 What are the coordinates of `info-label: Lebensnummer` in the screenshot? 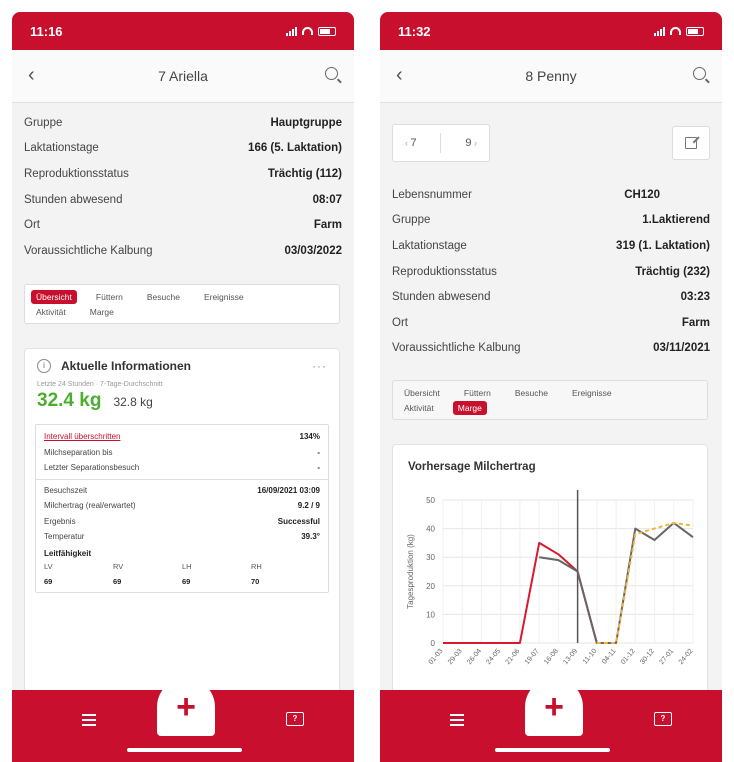 It's located at (432, 194).